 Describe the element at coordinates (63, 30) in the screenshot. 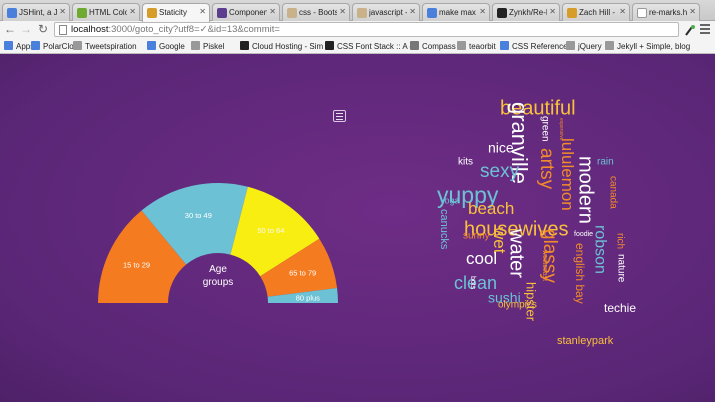

I see `page-icon` at that location.